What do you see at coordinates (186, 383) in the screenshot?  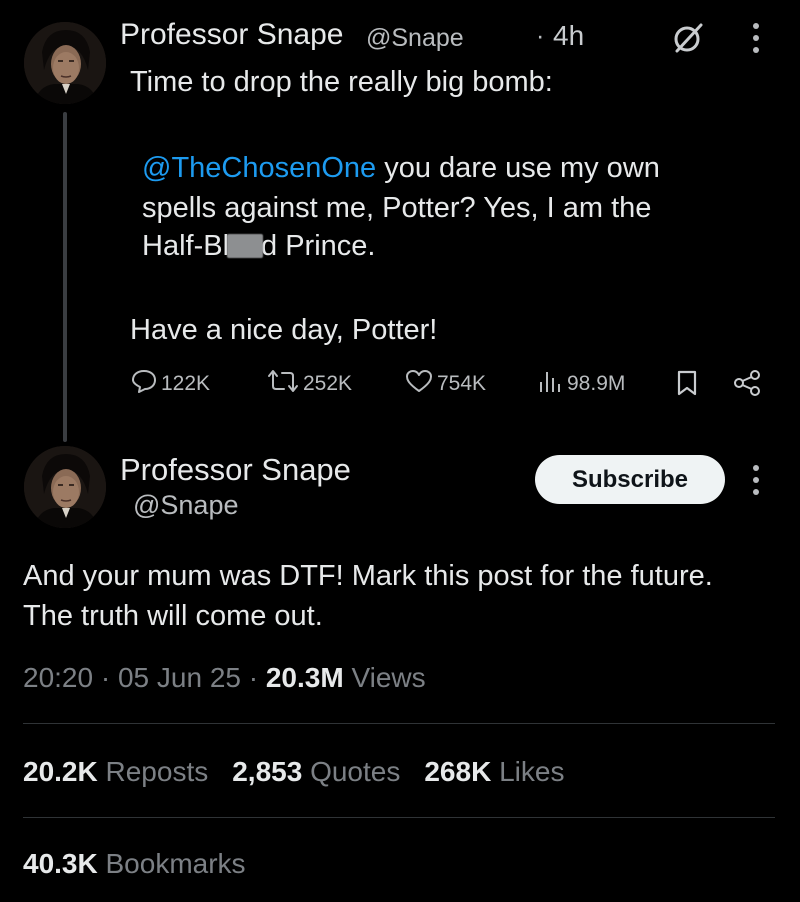 I see `reply-count: 122K` at bounding box center [186, 383].